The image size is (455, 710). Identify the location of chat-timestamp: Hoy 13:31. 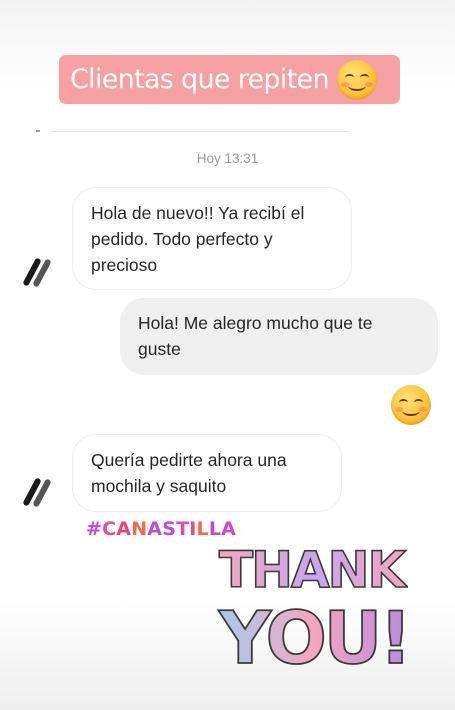
(227, 158).